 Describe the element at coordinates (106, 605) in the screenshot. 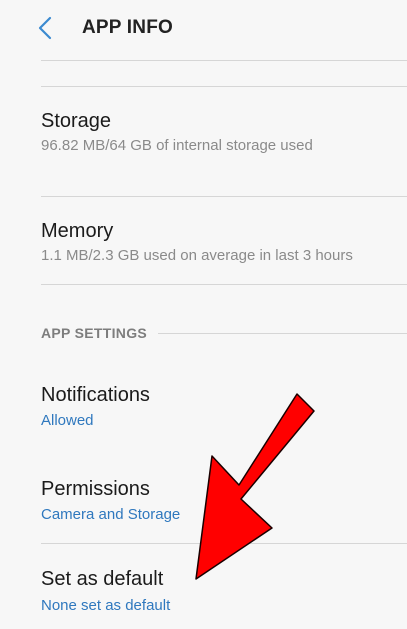

I see `set-as-default-subtitle: None set as default` at that location.